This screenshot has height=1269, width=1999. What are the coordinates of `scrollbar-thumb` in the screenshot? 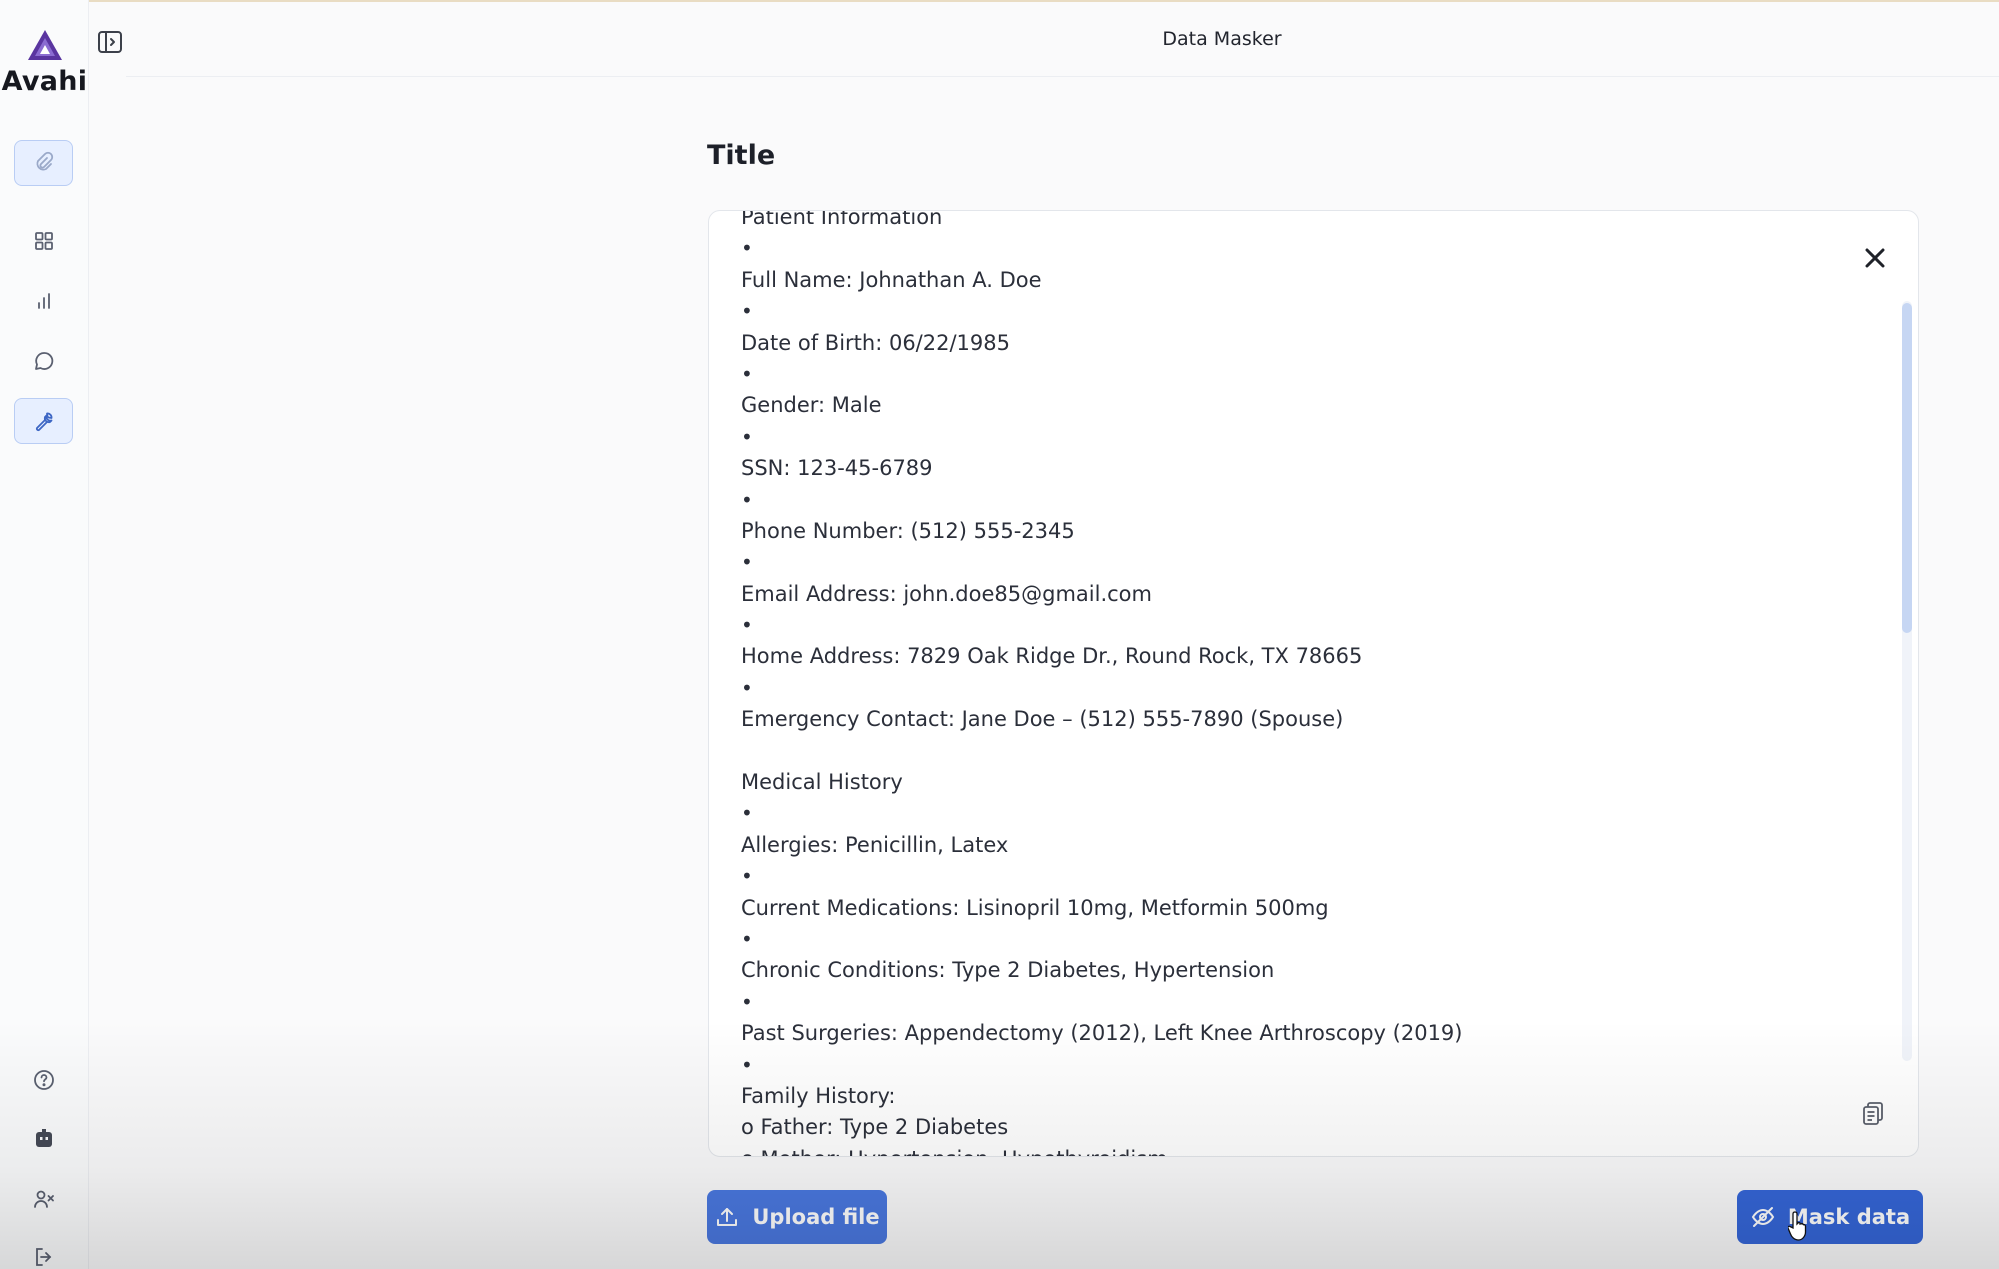 It's located at (1907, 468).